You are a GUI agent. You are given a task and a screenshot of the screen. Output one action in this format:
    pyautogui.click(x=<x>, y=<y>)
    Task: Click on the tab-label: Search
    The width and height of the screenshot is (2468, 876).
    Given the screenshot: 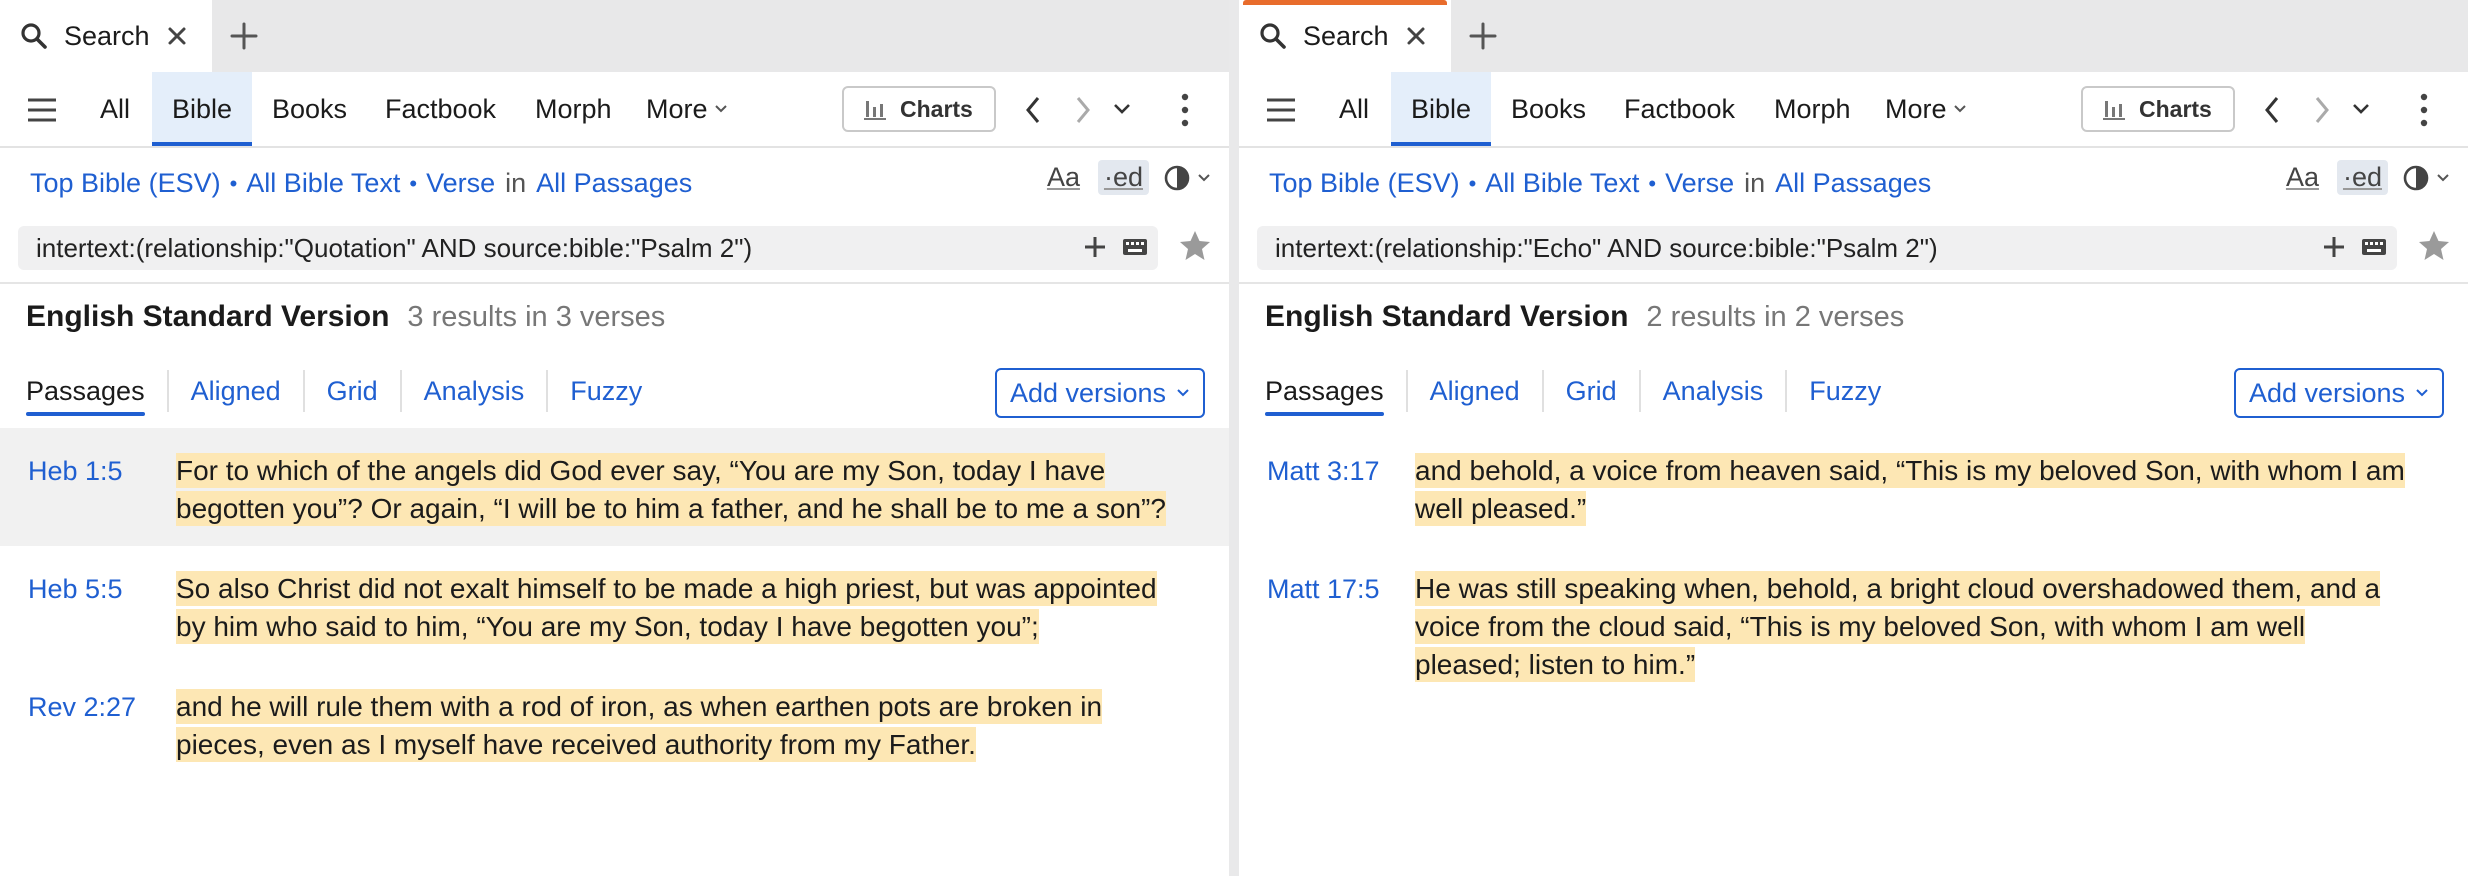 What is the action you would take?
    pyautogui.click(x=1346, y=35)
    